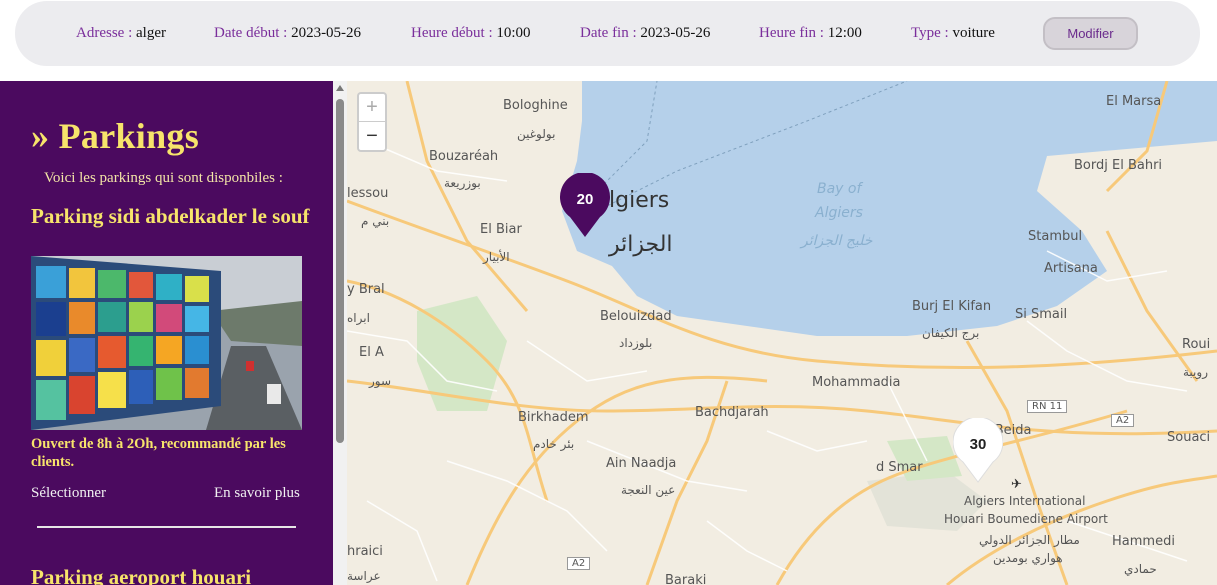 This screenshot has height=585, width=1217. I want to click on start-date-field: Date début : 2023-05-26, so click(287, 33).